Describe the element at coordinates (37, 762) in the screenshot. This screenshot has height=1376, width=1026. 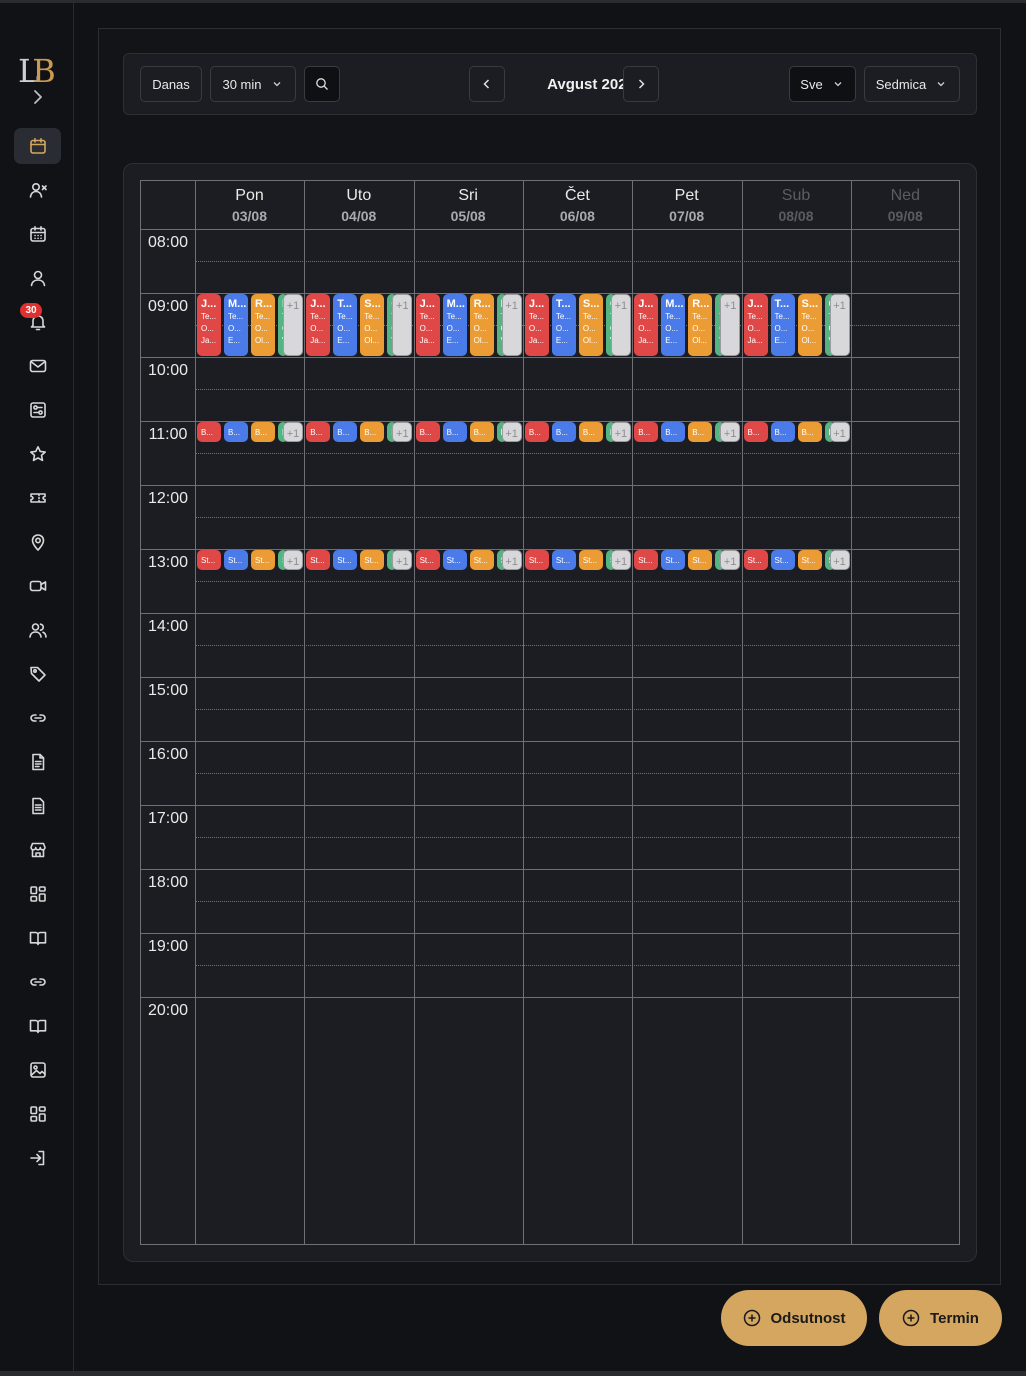
I see `sidebar-item-file-text` at that location.